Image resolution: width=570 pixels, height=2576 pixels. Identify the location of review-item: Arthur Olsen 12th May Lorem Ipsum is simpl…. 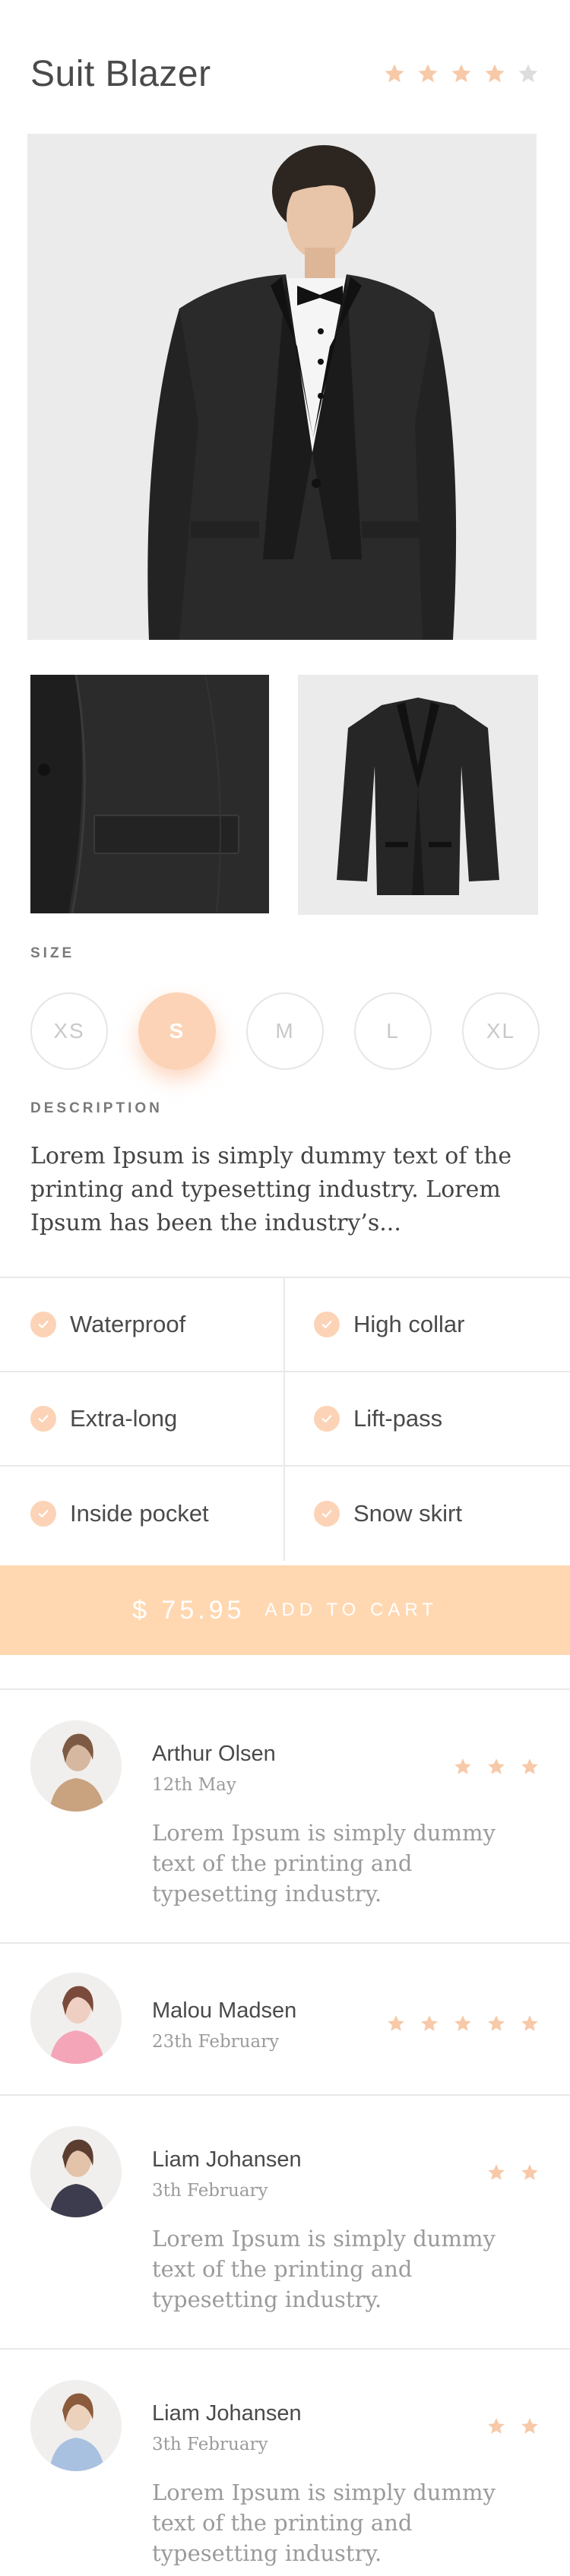
(285, 1815).